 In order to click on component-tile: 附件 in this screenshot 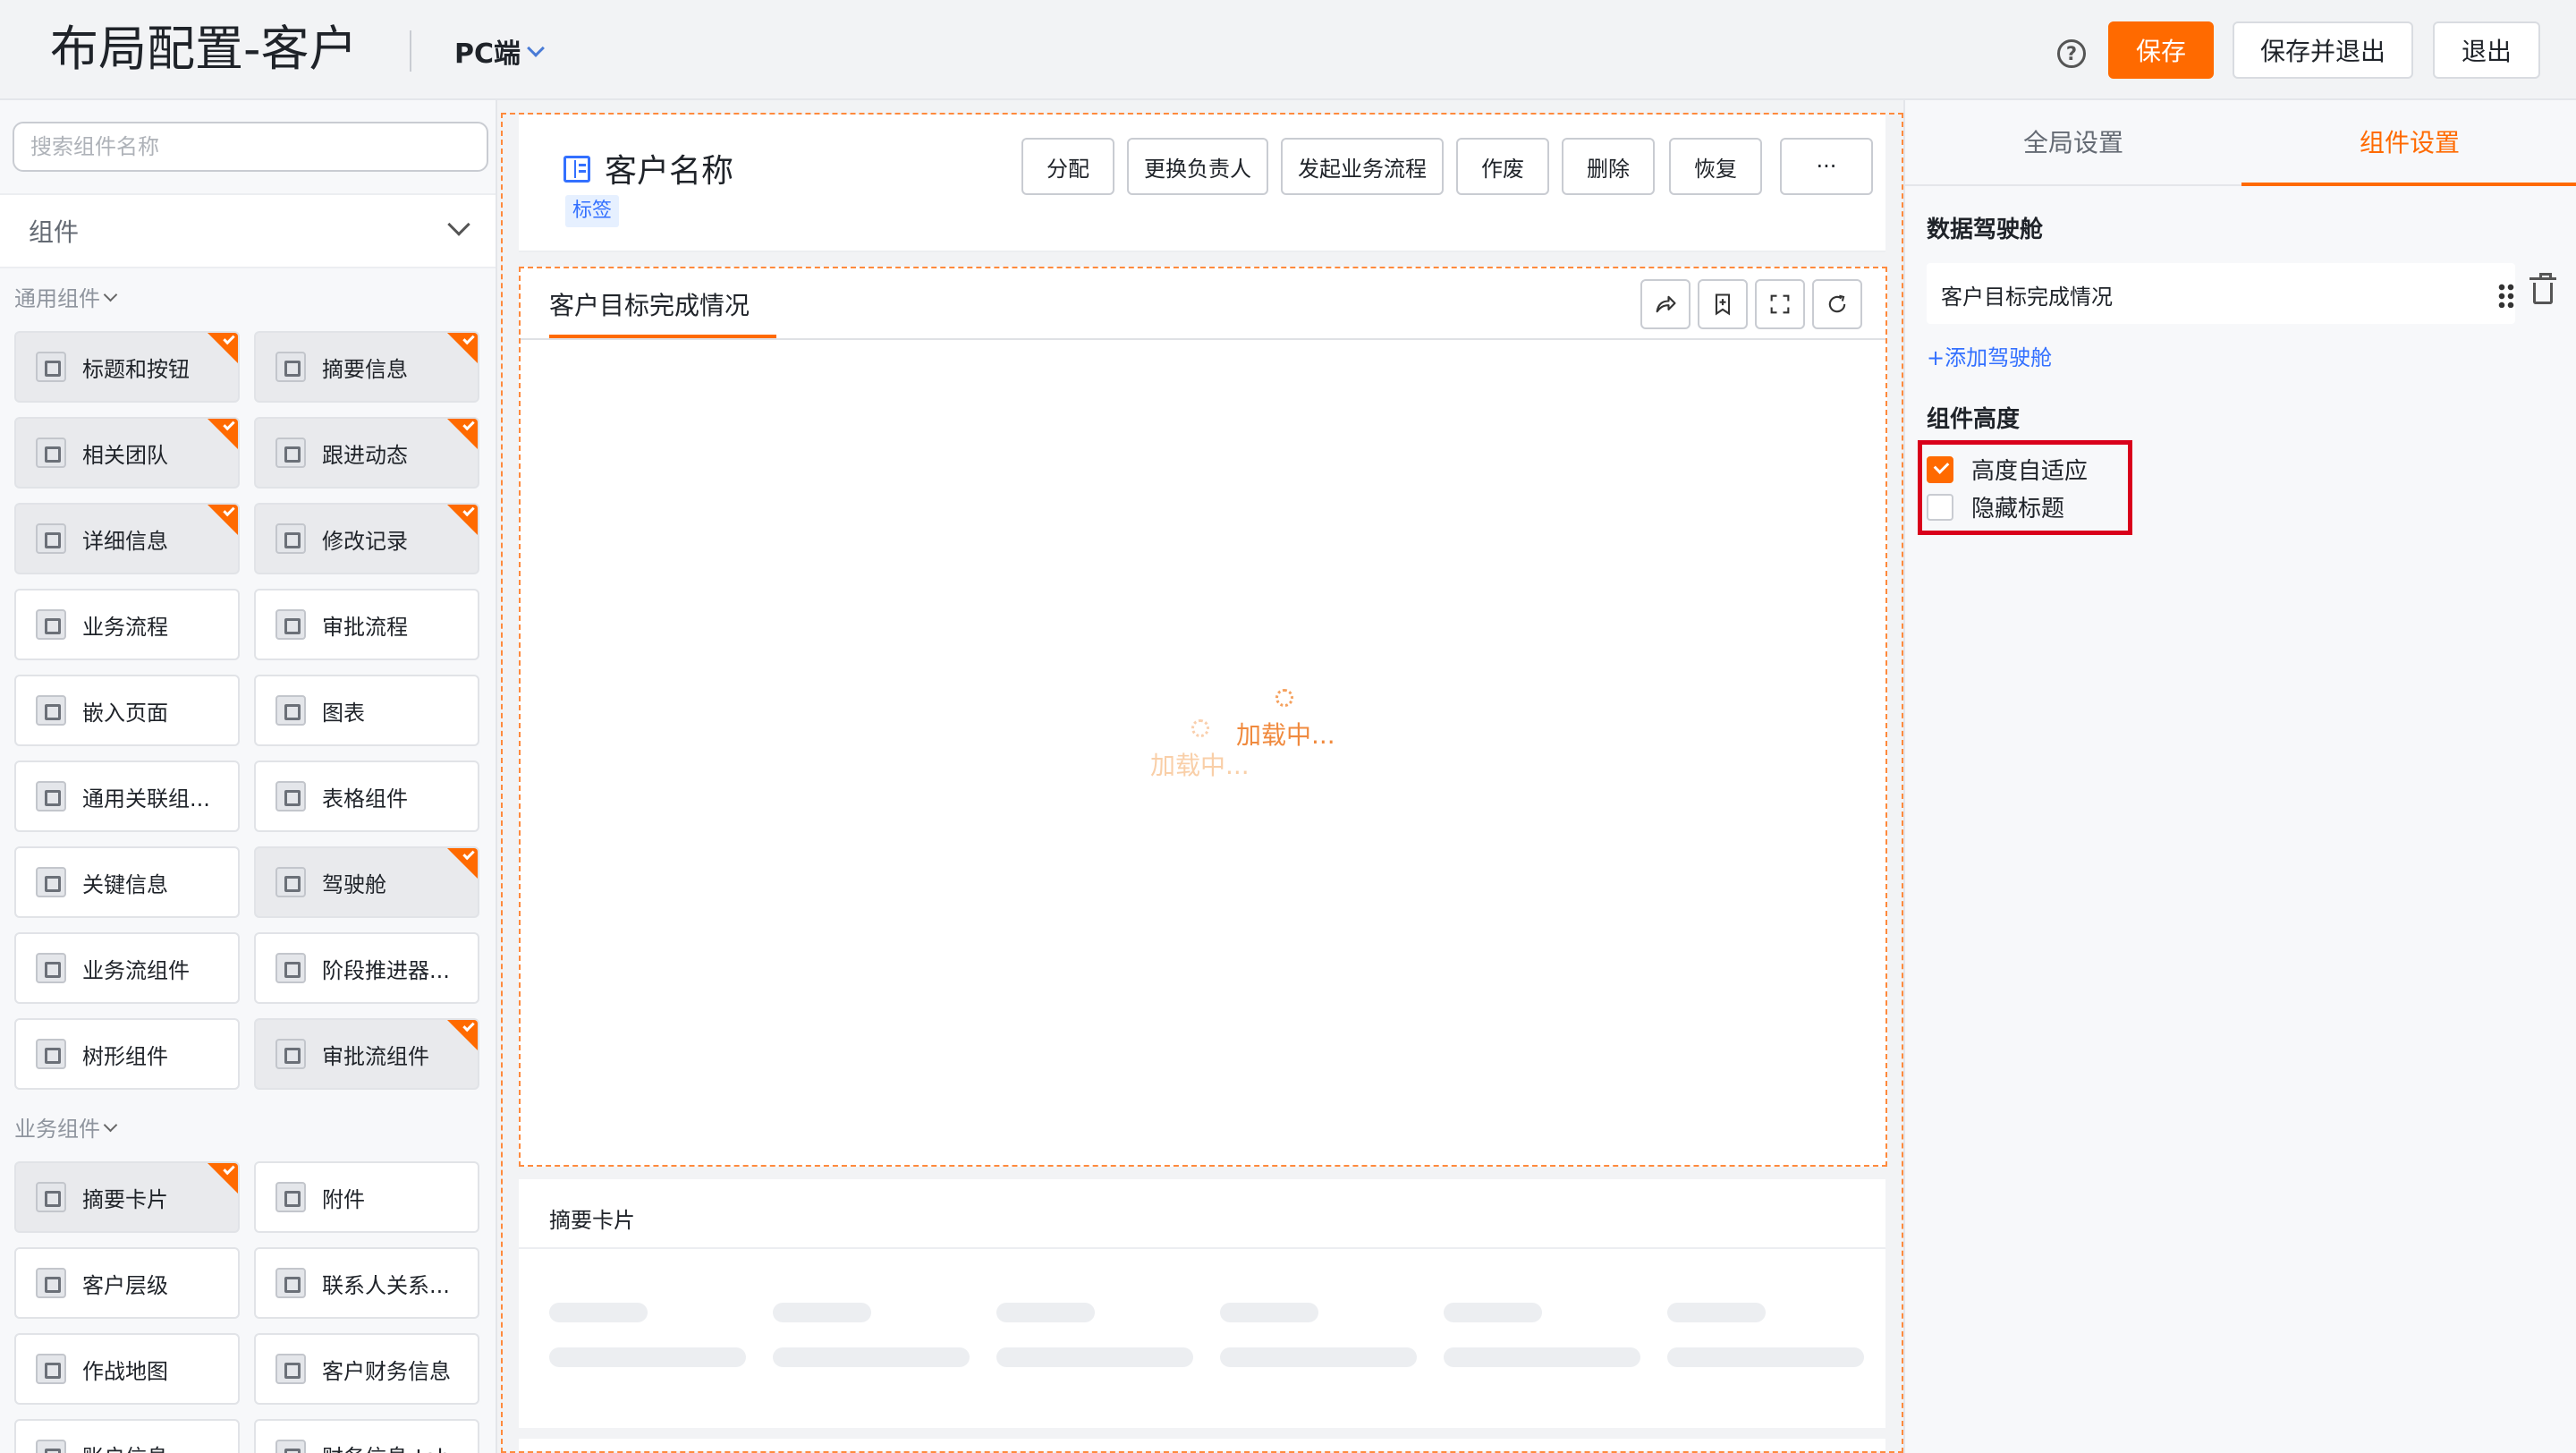, I will do `click(366, 1197)`.